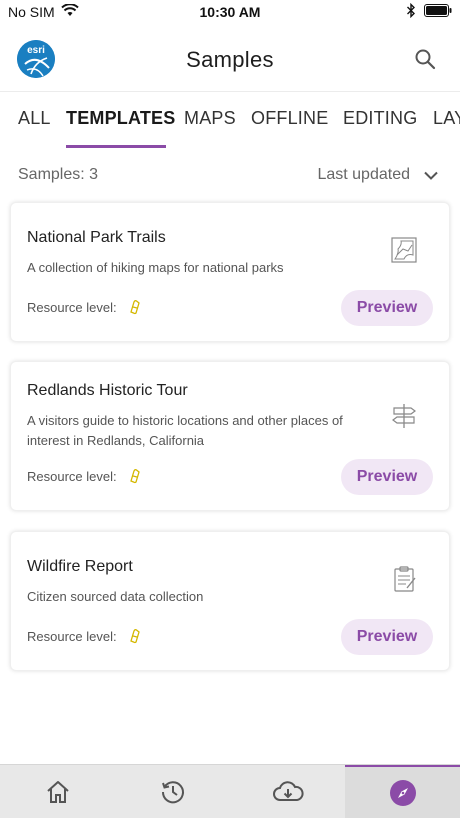  I want to click on sort-dropdown: Last updated, so click(377, 175).